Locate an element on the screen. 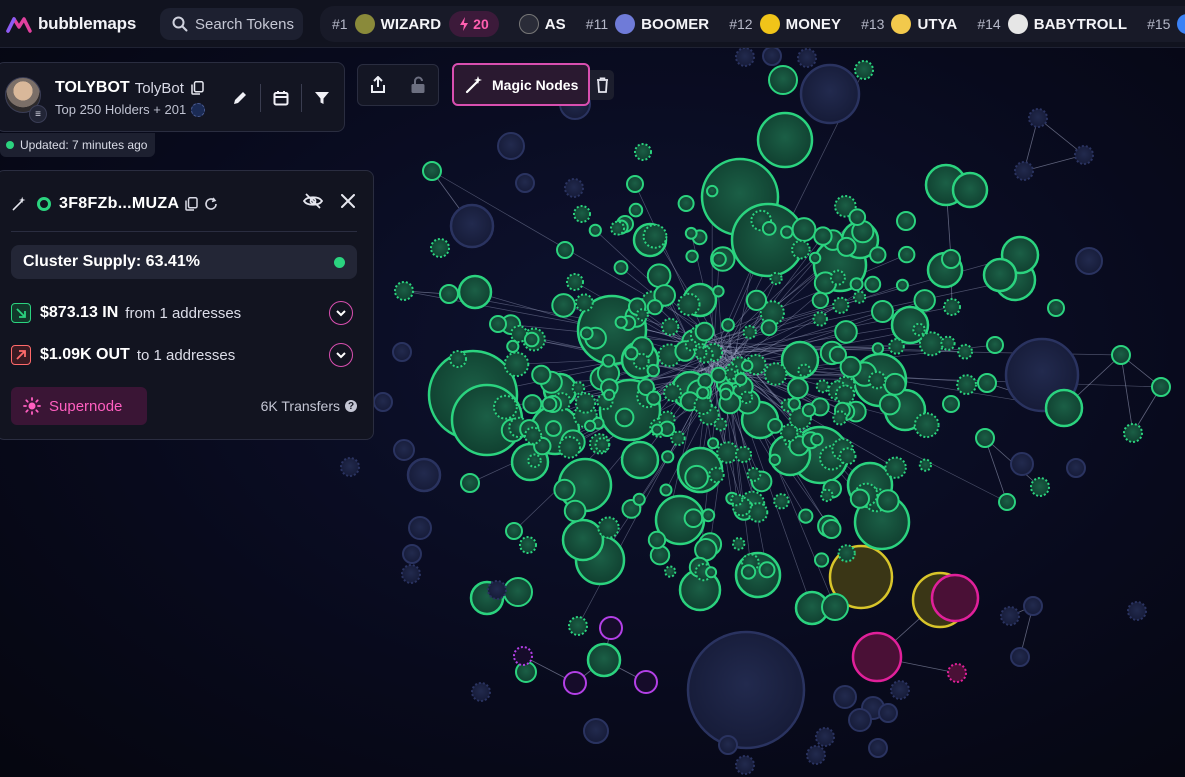  ticker-item-ba: #15 BA is located at coordinates (1166, 24).